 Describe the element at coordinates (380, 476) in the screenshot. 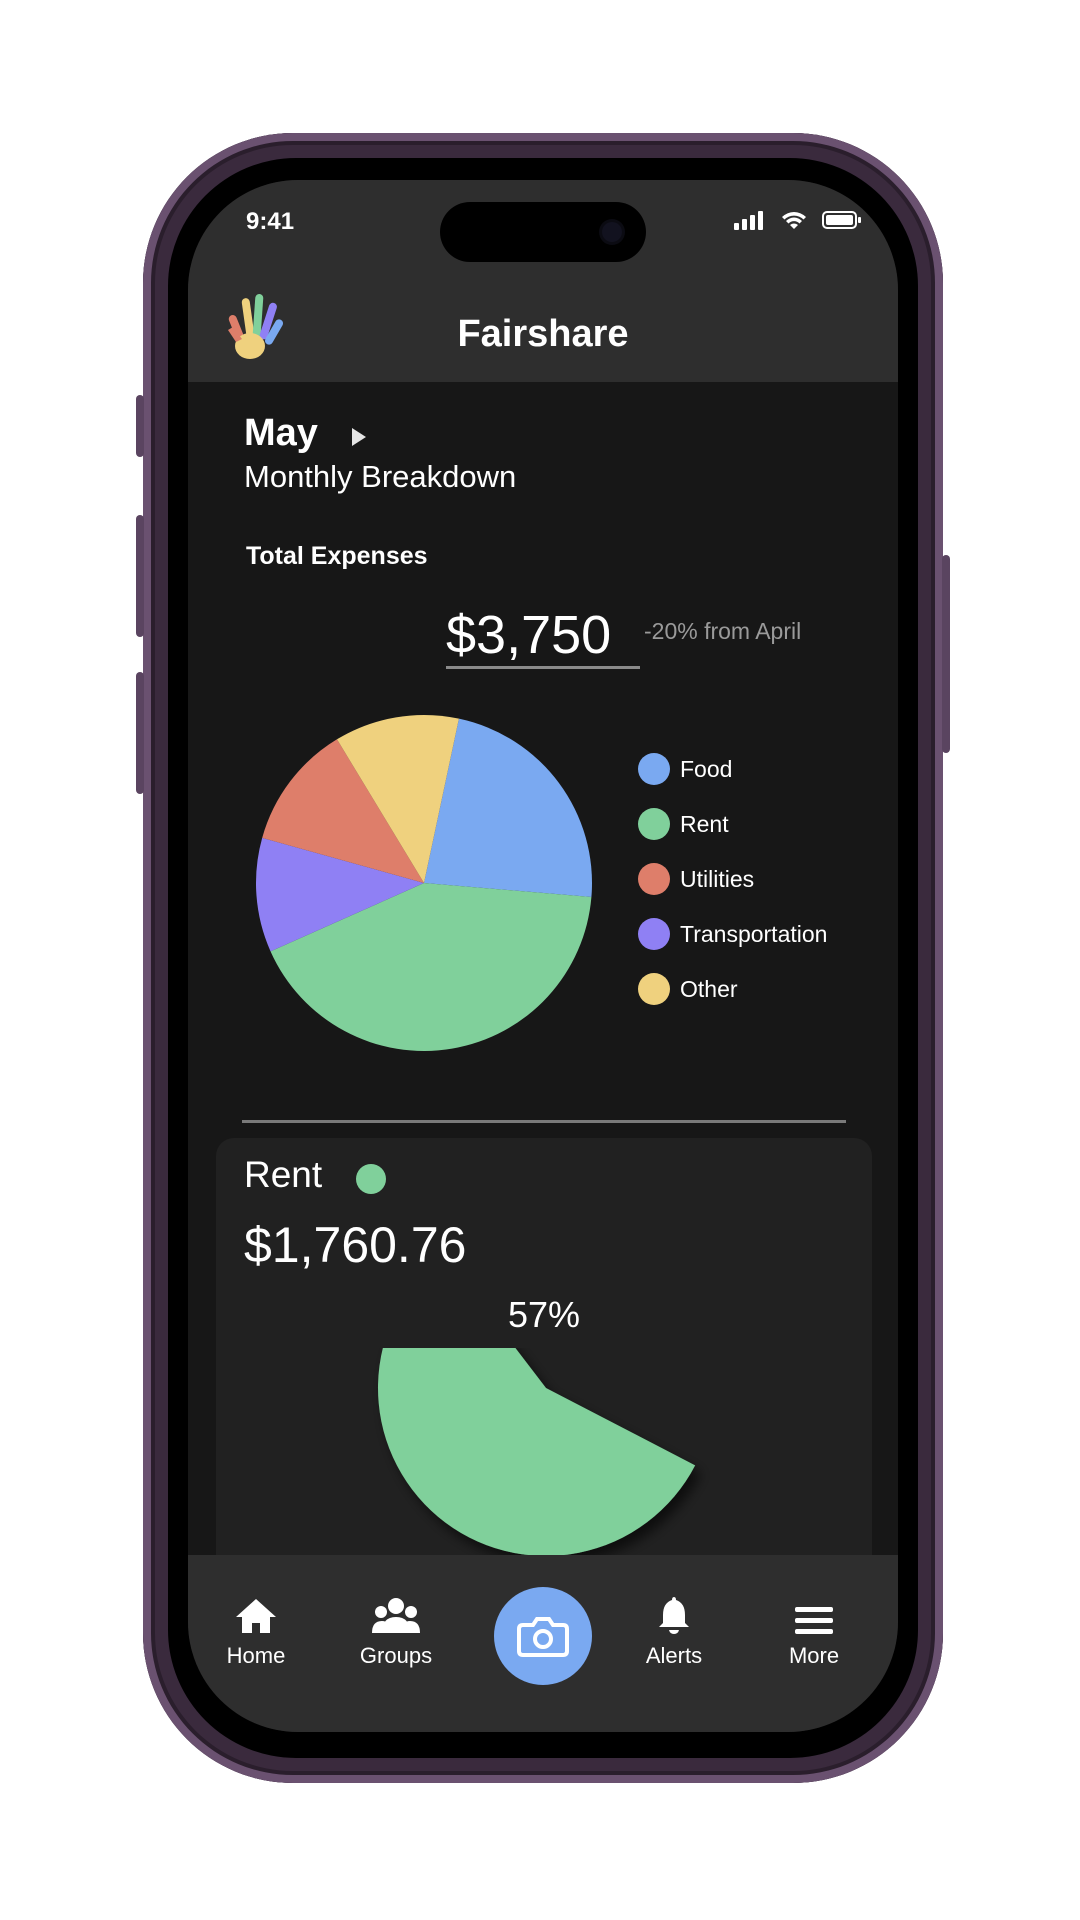

I see `breakdown-subtitle: Monthly Breakdown` at that location.